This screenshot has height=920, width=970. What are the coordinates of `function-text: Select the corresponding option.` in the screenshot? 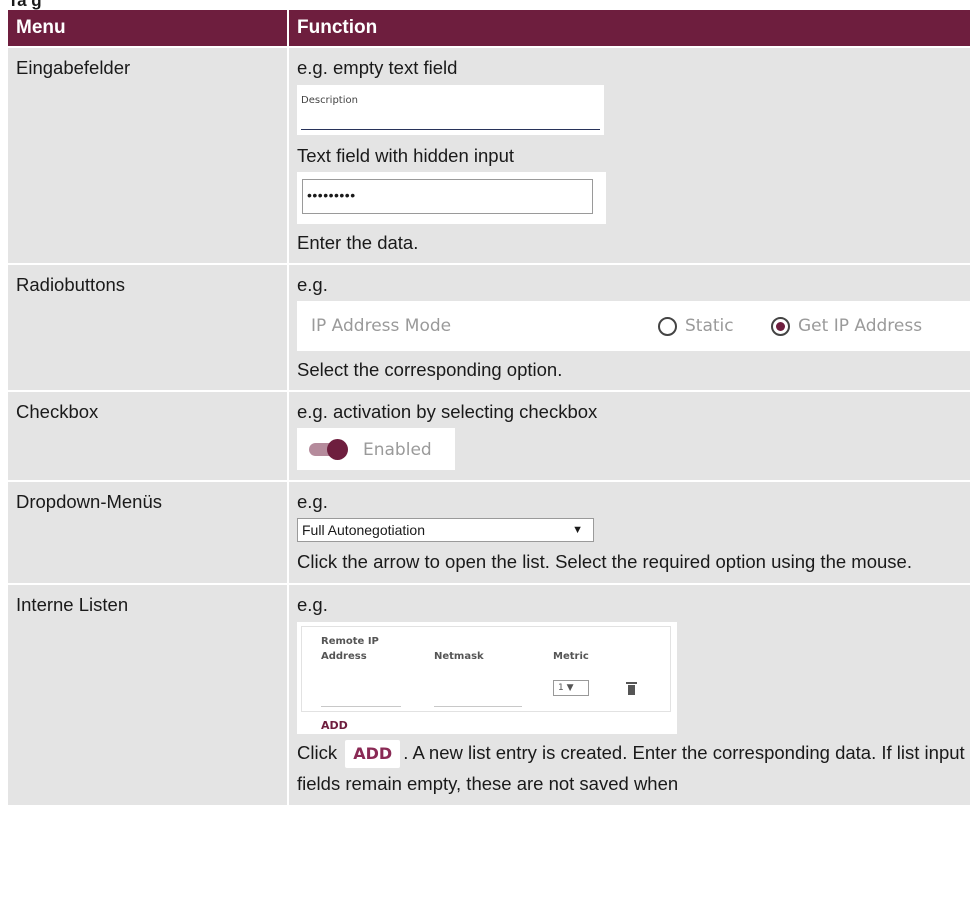 It's located at (430, 369).